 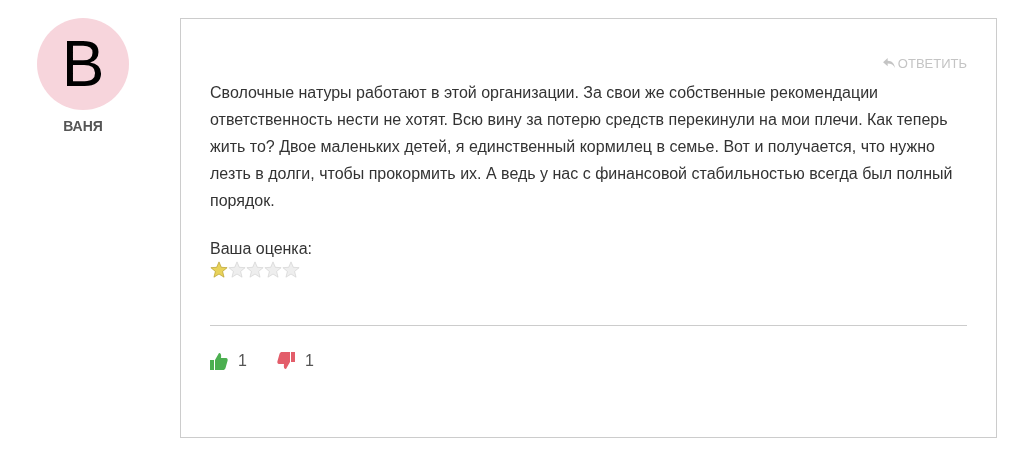 What do you see at coordinates (83, 64) in the screenshot?
I see `avatar: В` at bounding box center [83, 64].